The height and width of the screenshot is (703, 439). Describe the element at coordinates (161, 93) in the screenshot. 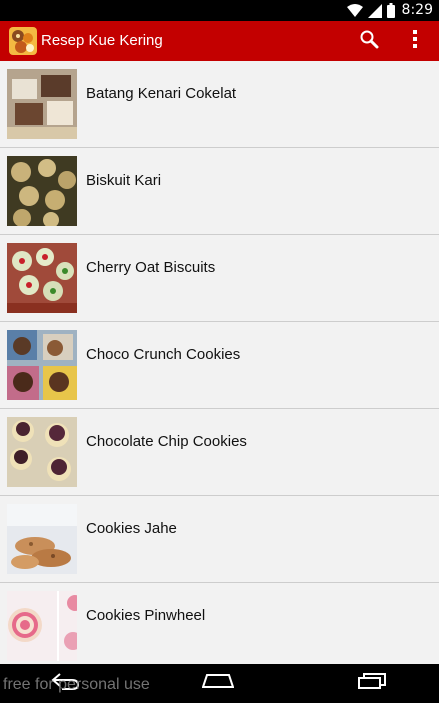

I see `list-item-label: Batang Kenari Cokelat` at that location.